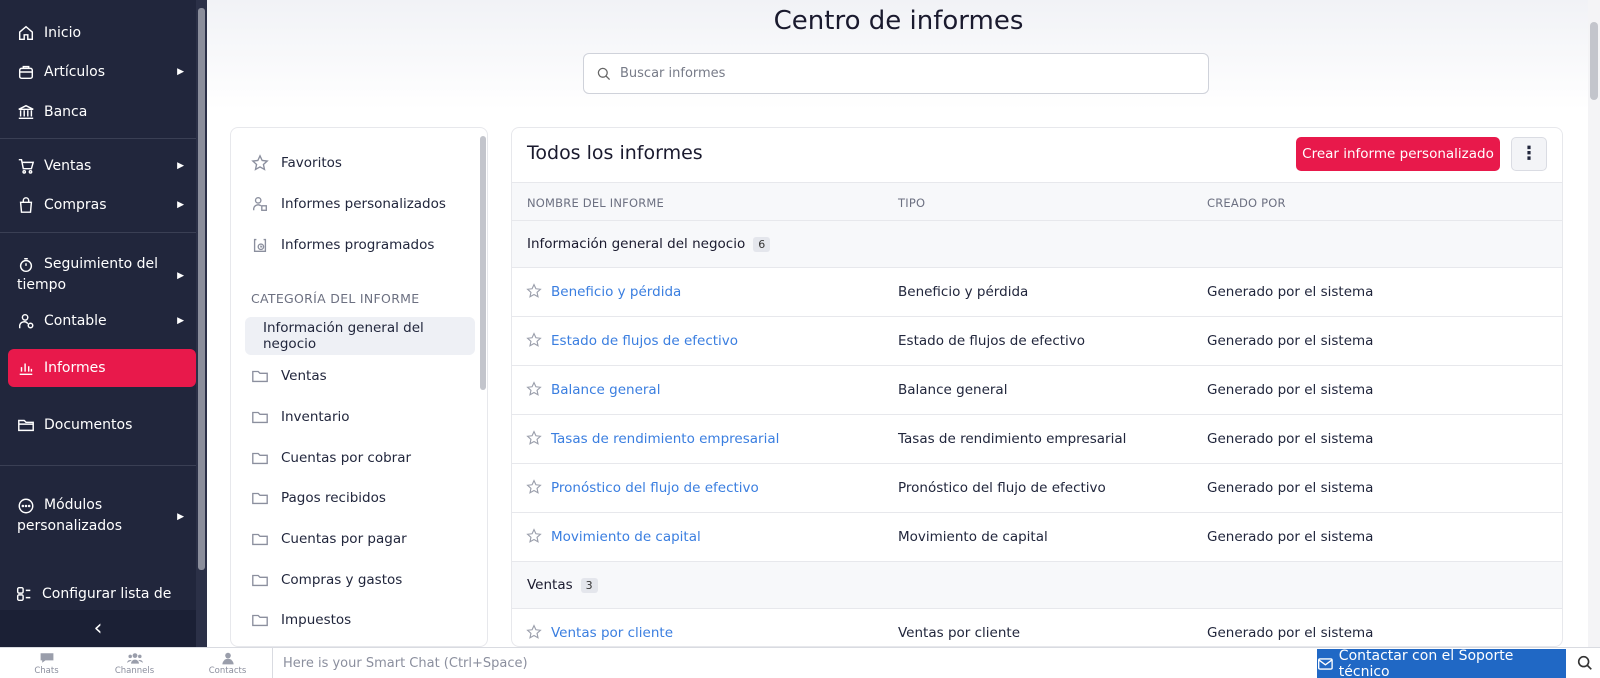  Describe the element at coordinates (360, 336) in the screenshot. I see `category-active: Información general del negocio` at that location.